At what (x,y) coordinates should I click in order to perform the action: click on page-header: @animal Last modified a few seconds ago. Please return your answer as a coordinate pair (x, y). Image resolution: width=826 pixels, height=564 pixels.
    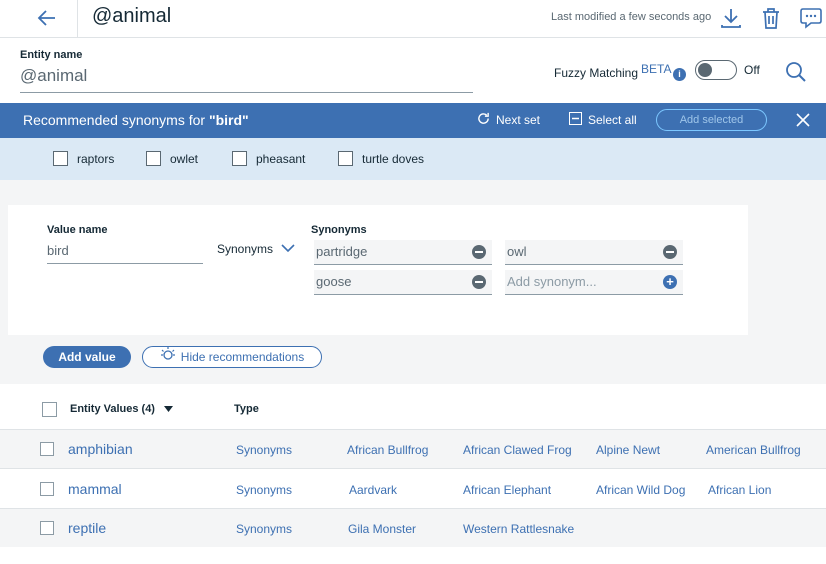
    Looking at the image, I should click on (413, 19).